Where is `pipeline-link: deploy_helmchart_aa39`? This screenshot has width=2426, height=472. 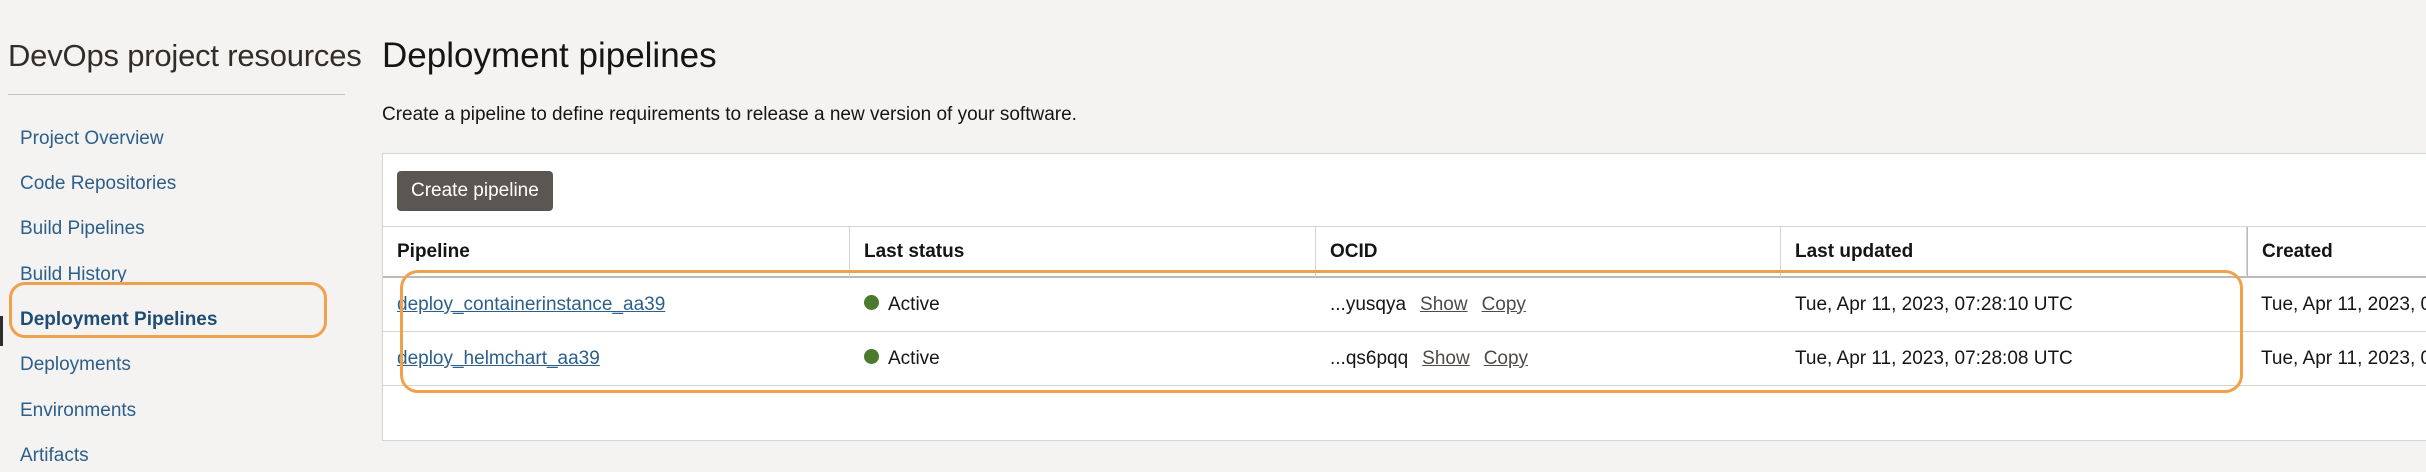 pipeline-link: deploy_helmchart_aa39 is located at coordinates (498, 358).